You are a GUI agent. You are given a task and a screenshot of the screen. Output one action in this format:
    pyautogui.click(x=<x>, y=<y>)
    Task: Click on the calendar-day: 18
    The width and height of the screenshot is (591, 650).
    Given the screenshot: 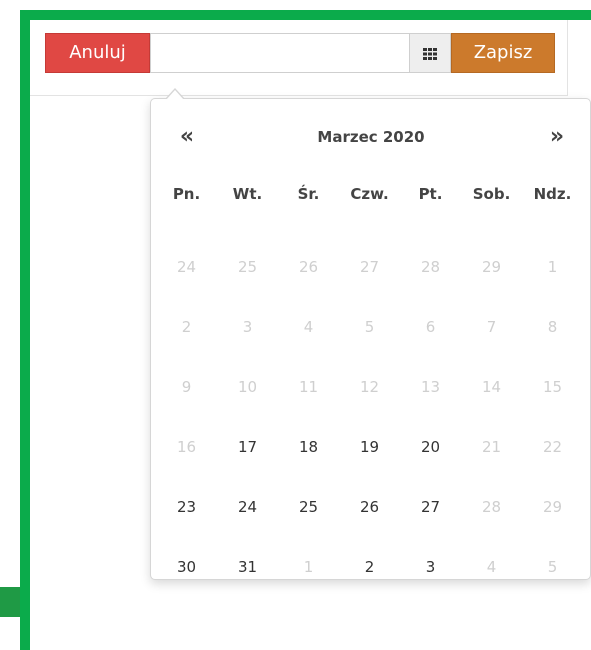 What is the action you would take?
    pyautogui.click(x=308, y=447)
    